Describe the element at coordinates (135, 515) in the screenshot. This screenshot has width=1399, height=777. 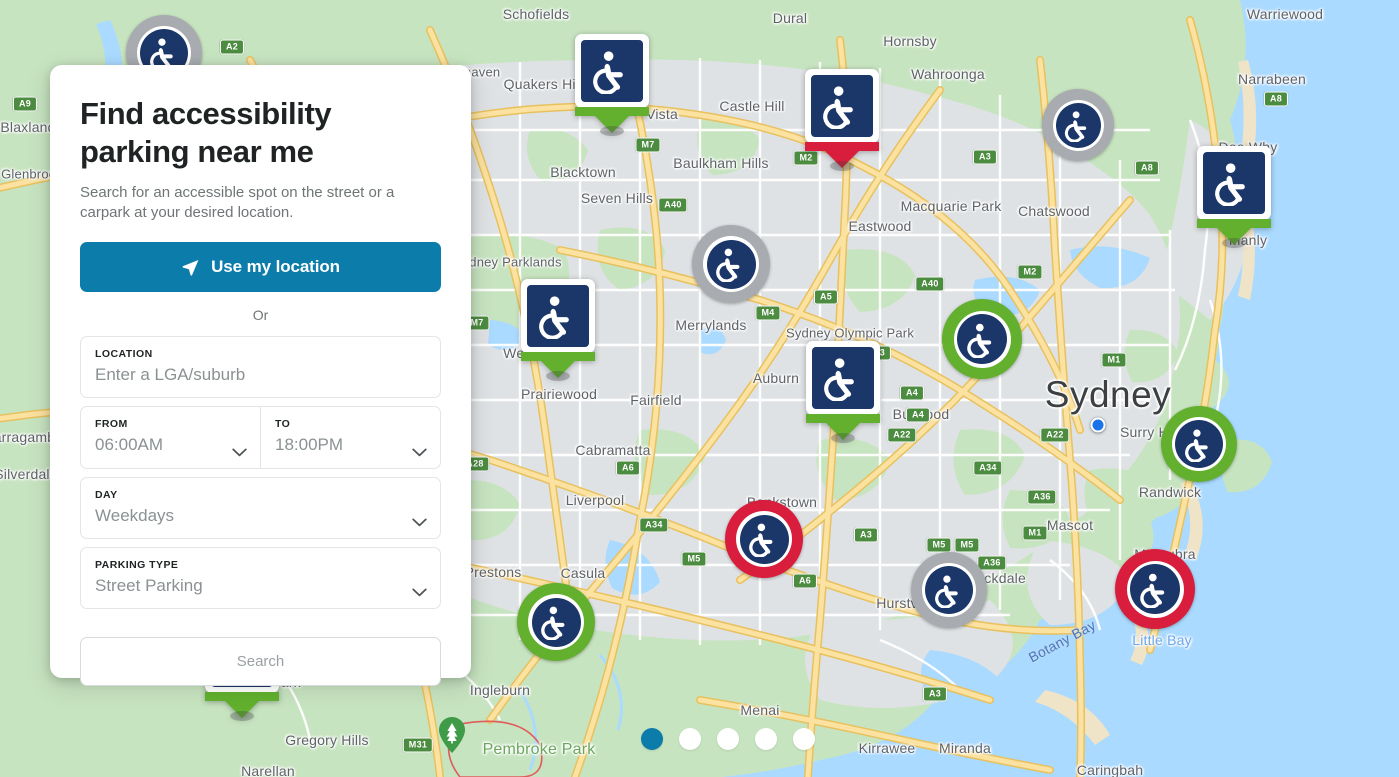
I see `day-value: Weekdays` at that location.